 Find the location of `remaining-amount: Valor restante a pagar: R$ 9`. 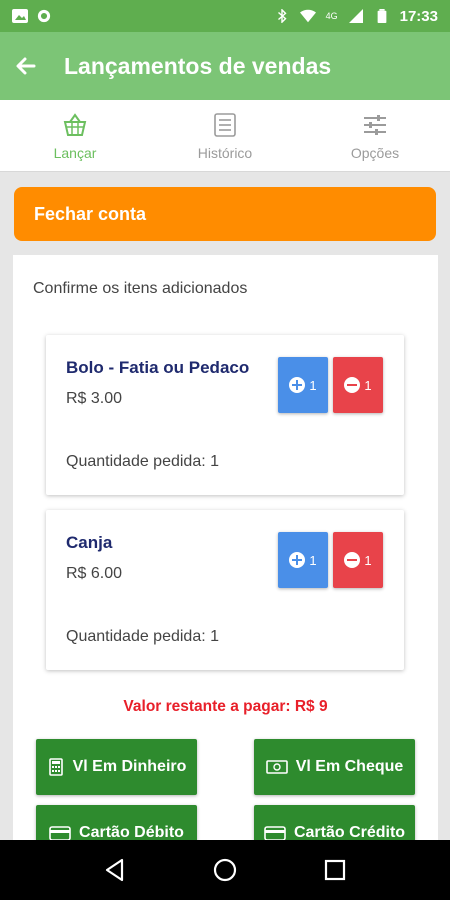

remaining-amount: Valor restante a pagar: R$ 9 is located at coordinates (225, 706).